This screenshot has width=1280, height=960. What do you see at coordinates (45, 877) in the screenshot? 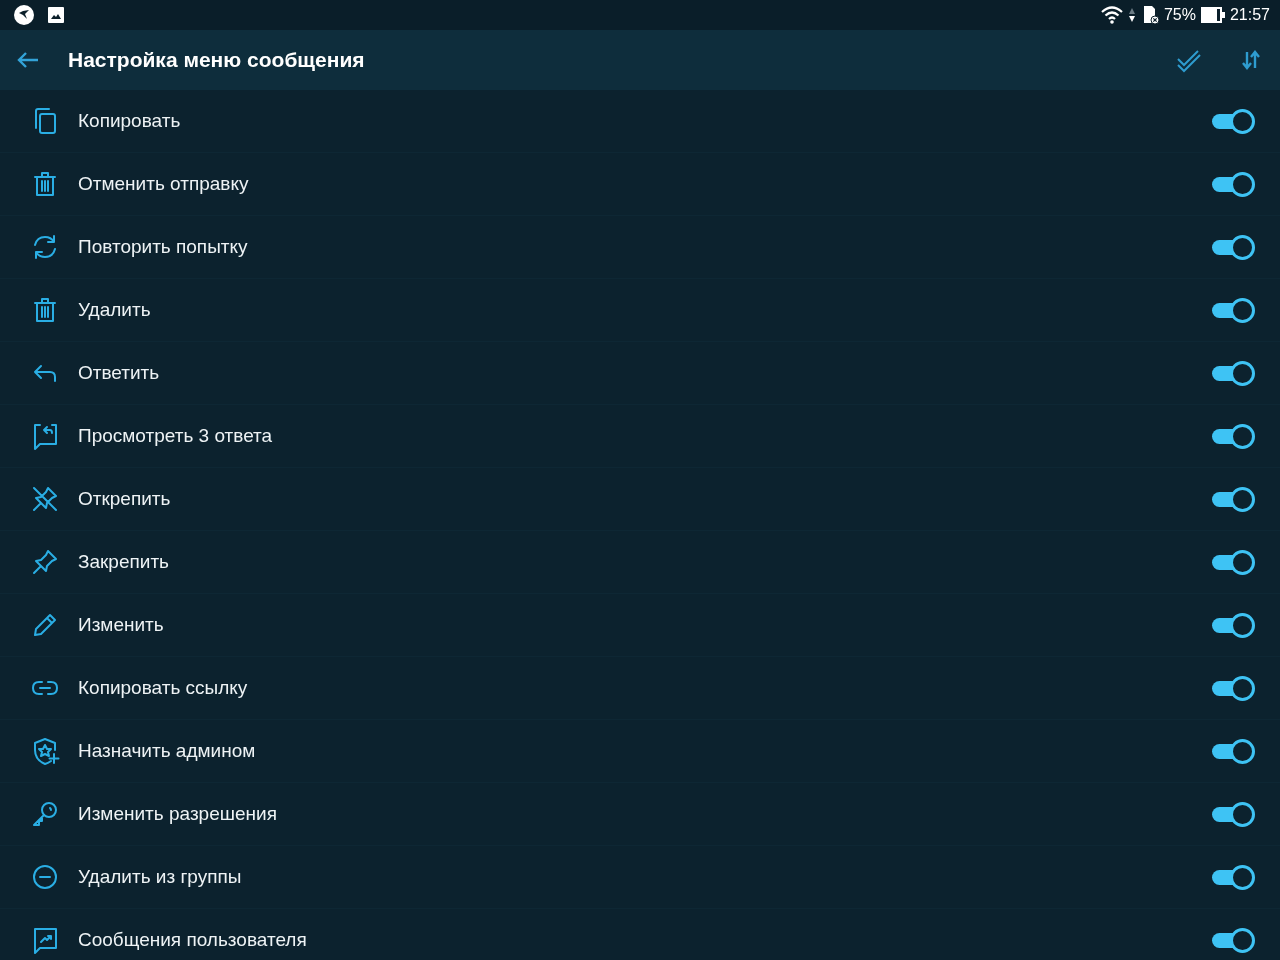
I see `minus-circle-icon` at bounding box center [45, 877].